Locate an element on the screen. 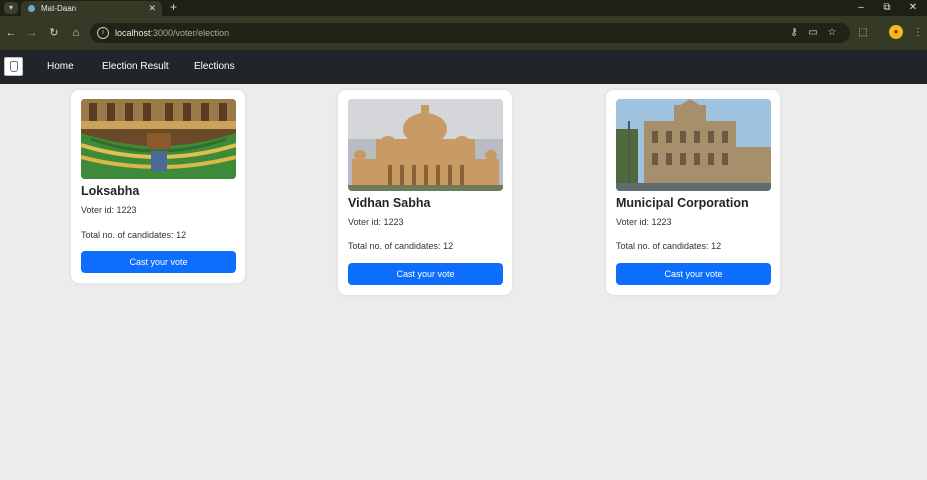 The width and height of the screenshot is (927, 480). vidhan-sabha-building-image is located at coordinates (425, 145).